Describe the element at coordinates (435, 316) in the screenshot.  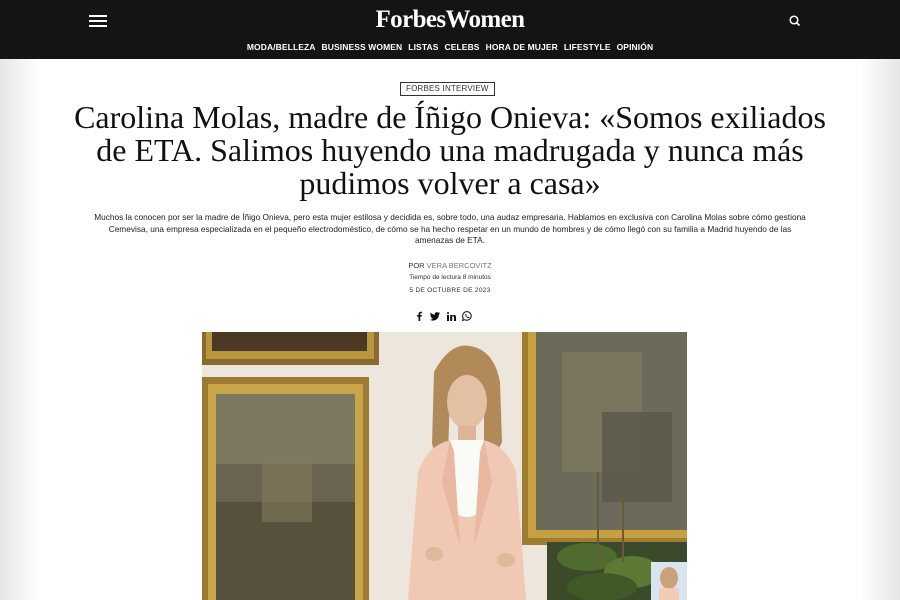
I see `twitter-icon` at that location.